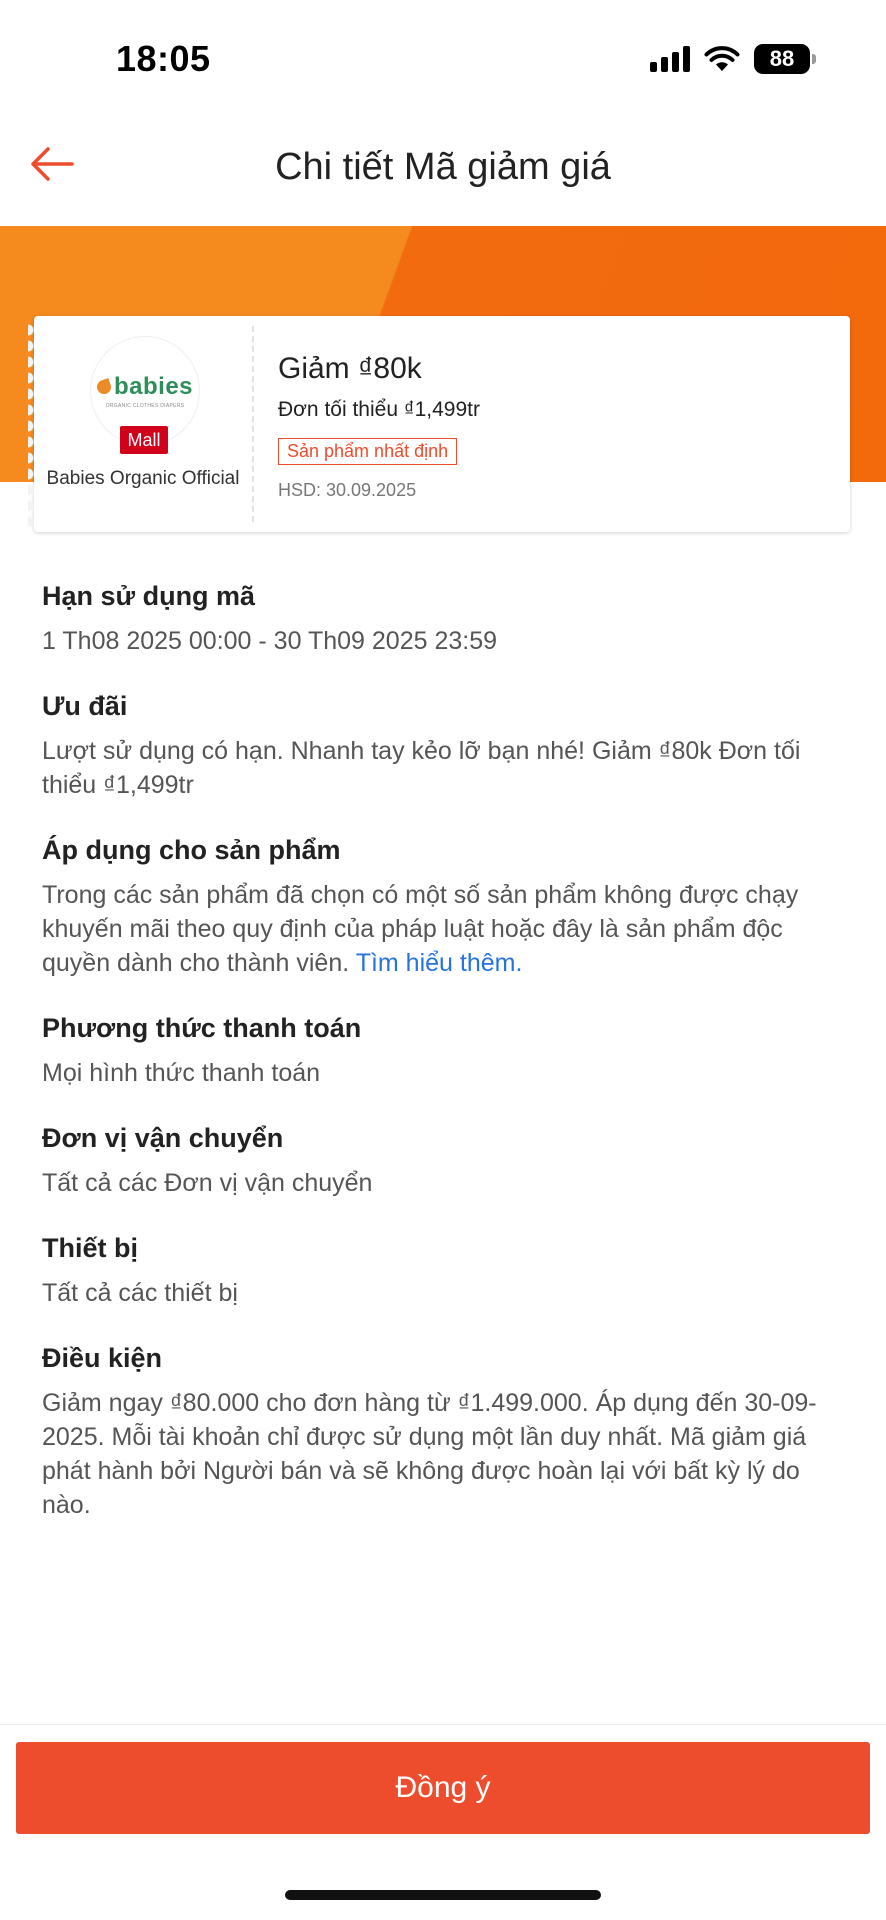 This screenshot has width=886, height=1920. Describe the element at coordinates (443, 1724) in the screenshot. I see `footer-divider` at that location.